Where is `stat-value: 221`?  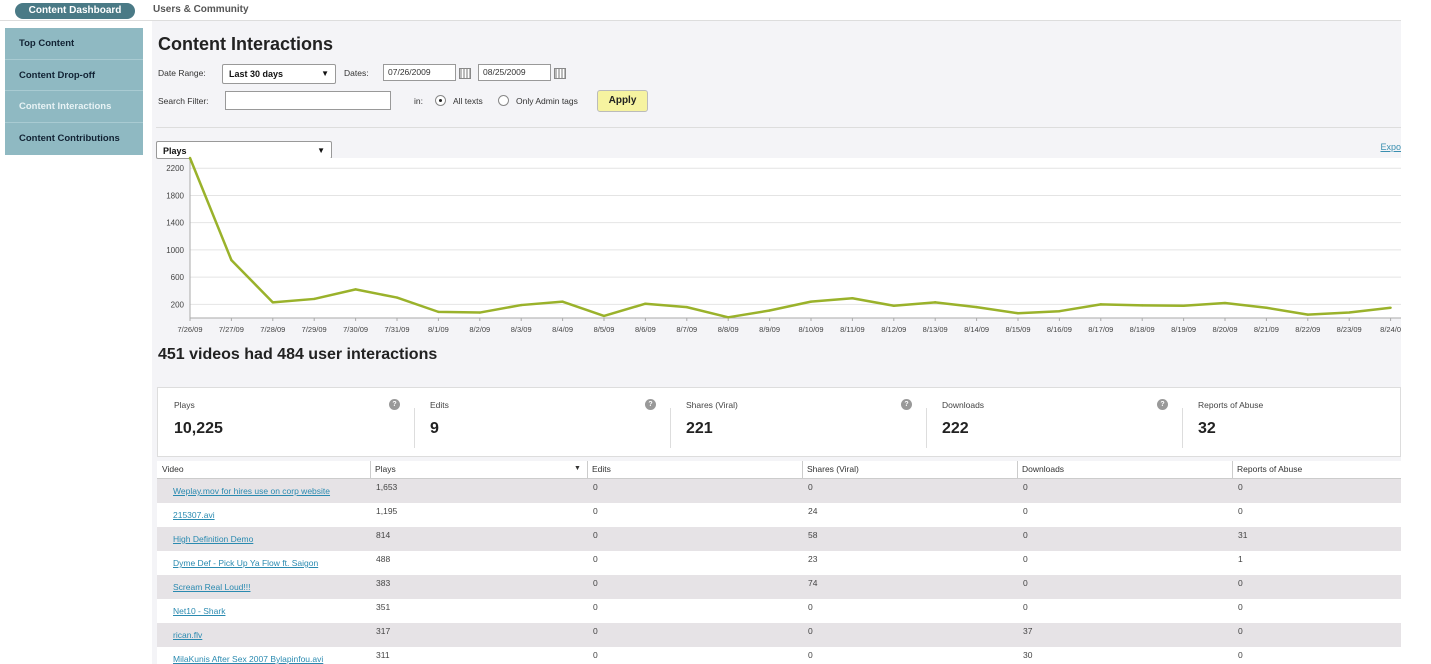 stat-value: 221 is located at coordinates (699, 428).